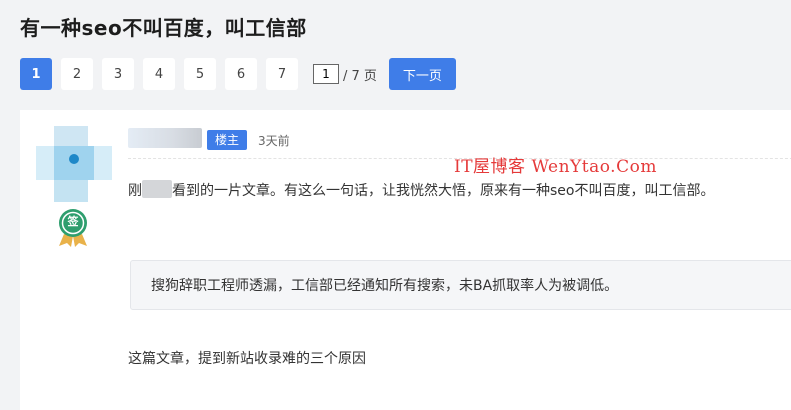  What do you see at coordinates (360, 76) in the screenshot?
I see `page-total-label: / 7 页` at bounding box center [360, 76].